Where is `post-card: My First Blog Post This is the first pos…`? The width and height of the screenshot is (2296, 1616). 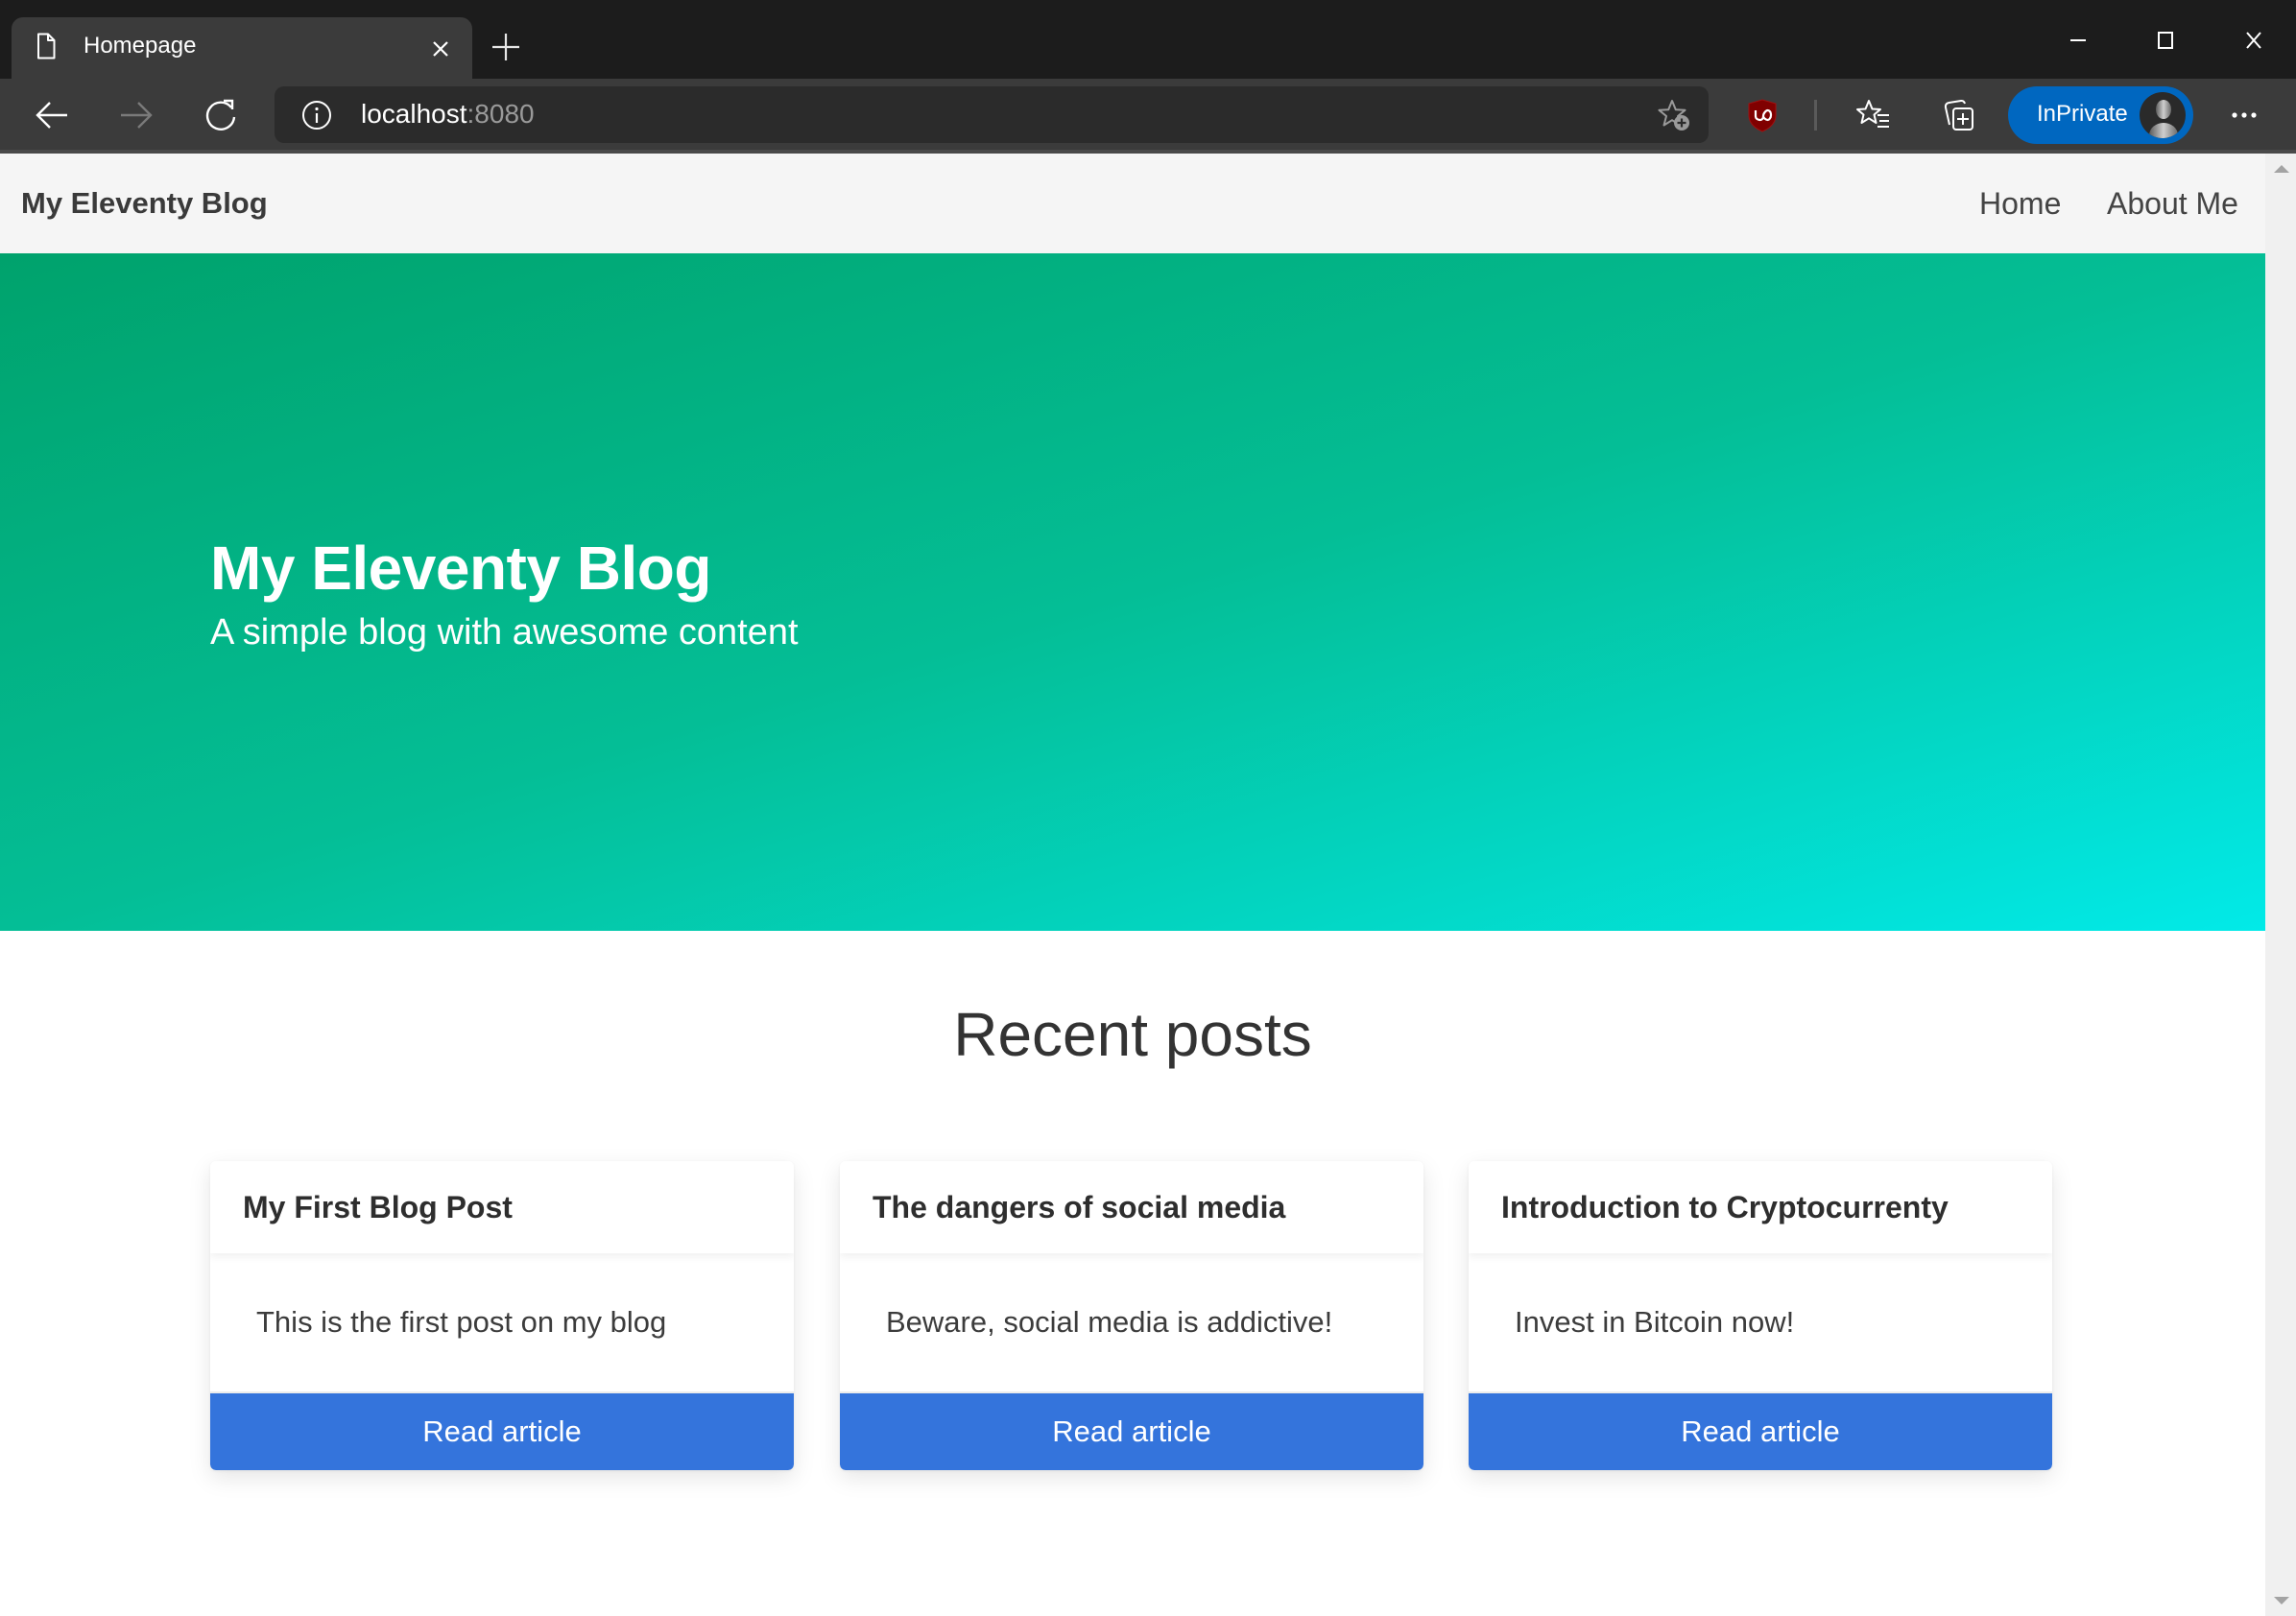
post-card: My First Blog Post This is the first pos… is located at coordinates (502, 1315).